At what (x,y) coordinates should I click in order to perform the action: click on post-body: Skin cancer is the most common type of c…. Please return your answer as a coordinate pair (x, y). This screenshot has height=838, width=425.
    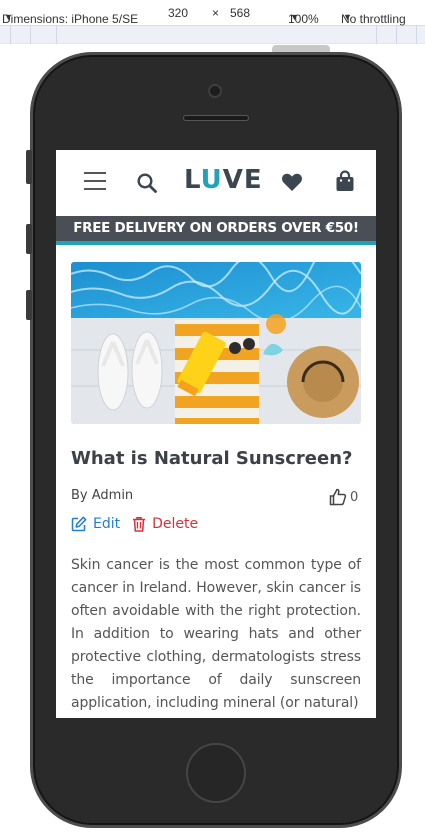
    Looking at the image, I should click on (216, 634).